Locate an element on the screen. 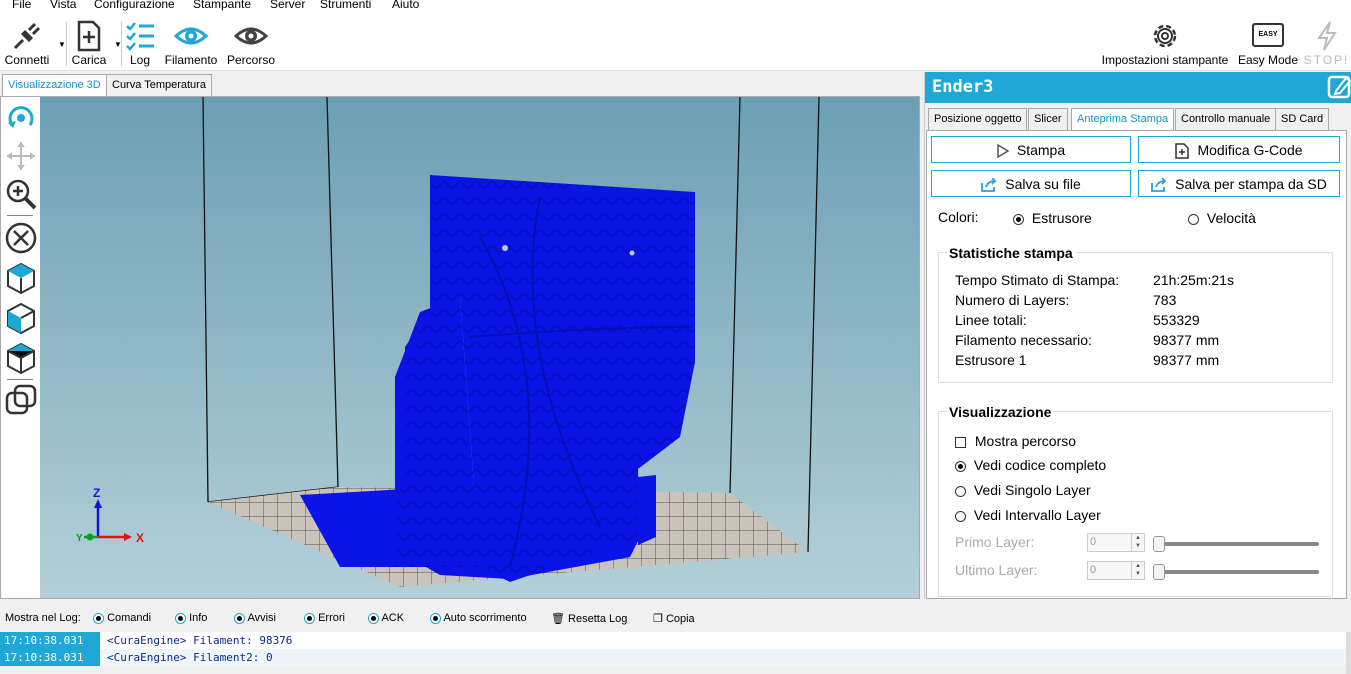  stat-value: 98377 mm is located at coordinates (1186, 340).